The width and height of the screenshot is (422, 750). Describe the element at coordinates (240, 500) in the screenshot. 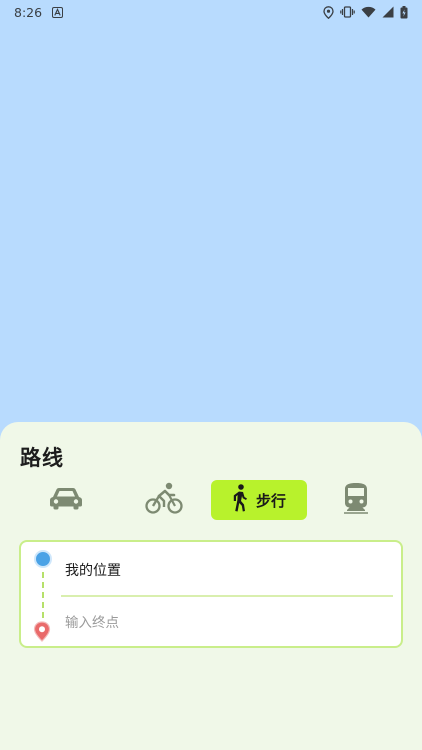

I see `walk-icon` at that location.